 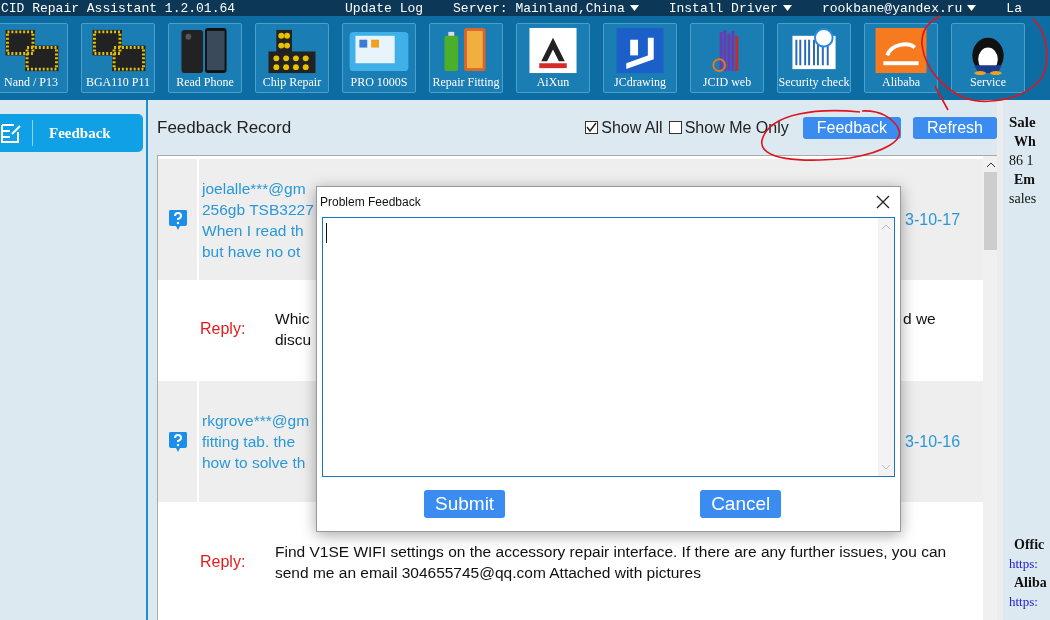 I want to click on tool-button: Alibaba, so click(x=901, y=58).